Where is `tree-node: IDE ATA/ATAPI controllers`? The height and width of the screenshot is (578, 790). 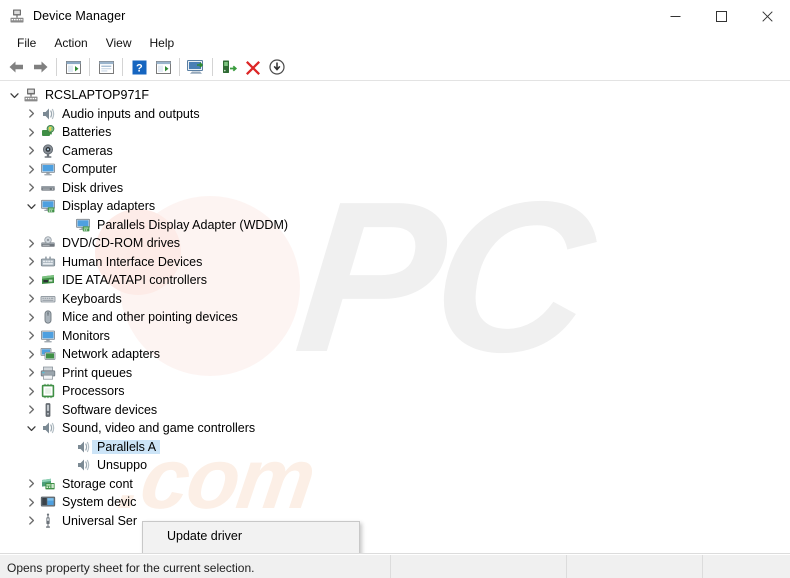
tree-node: IDE ATA/ATAPI controllers is located at coordinates (395, 280).